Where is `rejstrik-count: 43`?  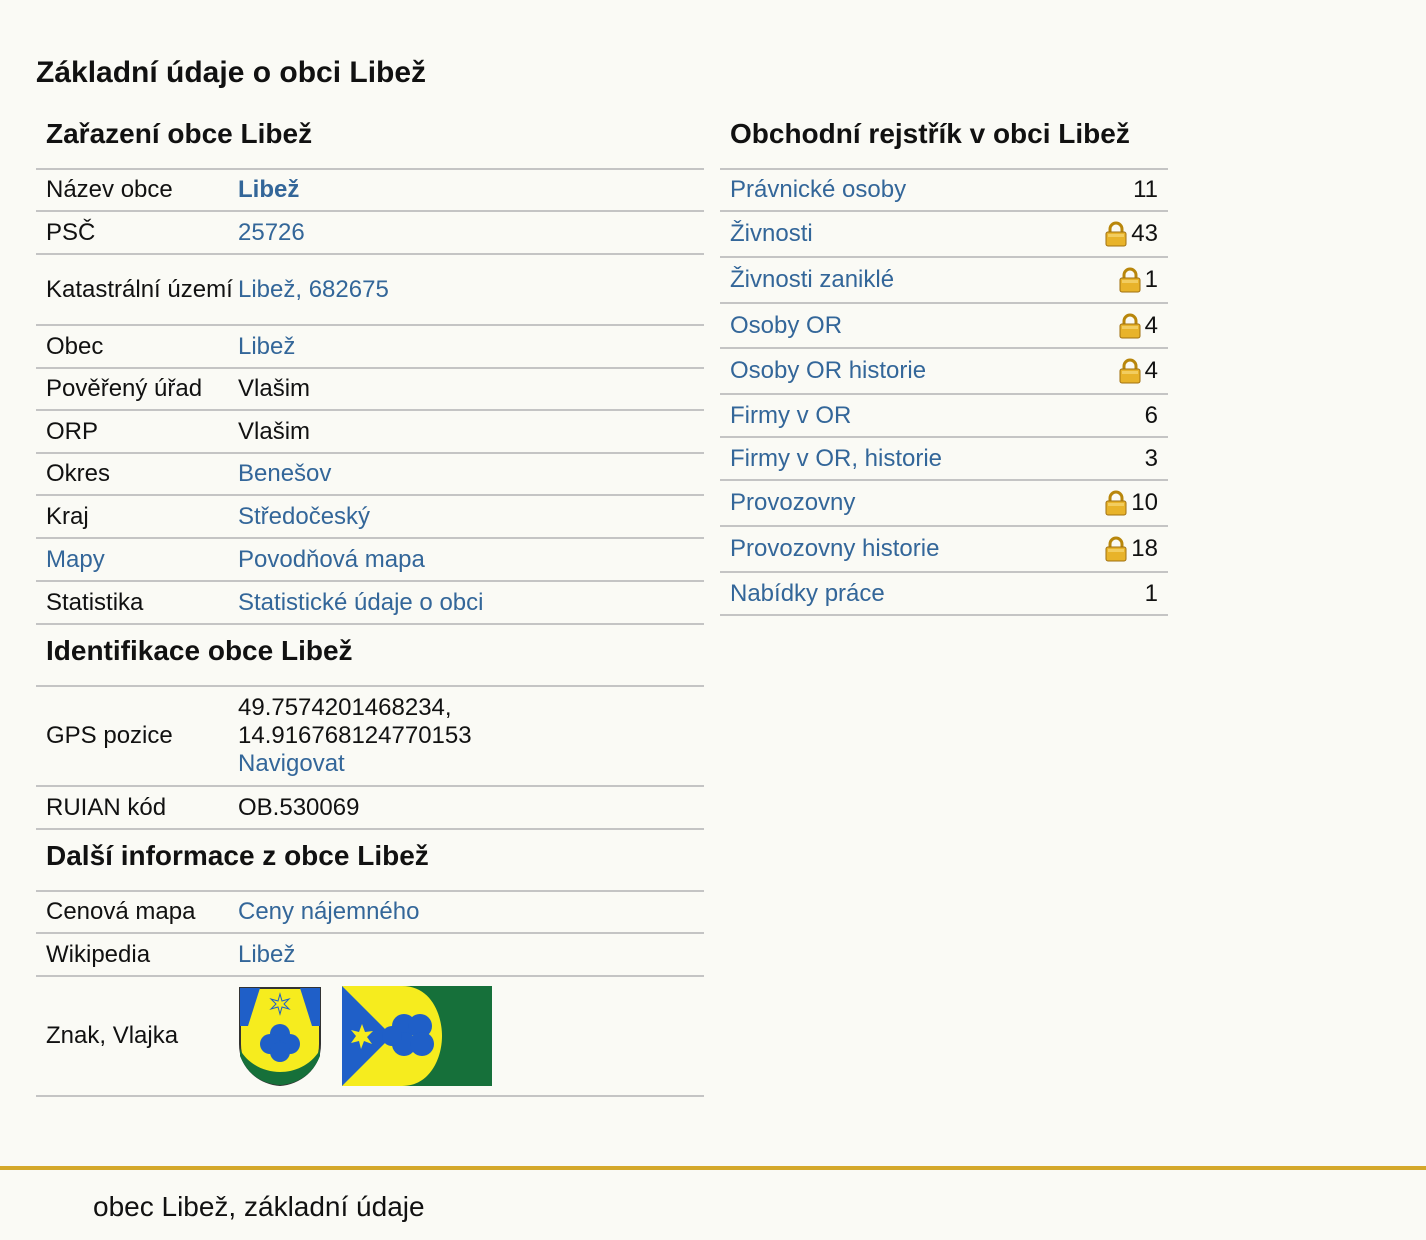 rejstrik-count: 43 is located at coordinates (1131, 234).